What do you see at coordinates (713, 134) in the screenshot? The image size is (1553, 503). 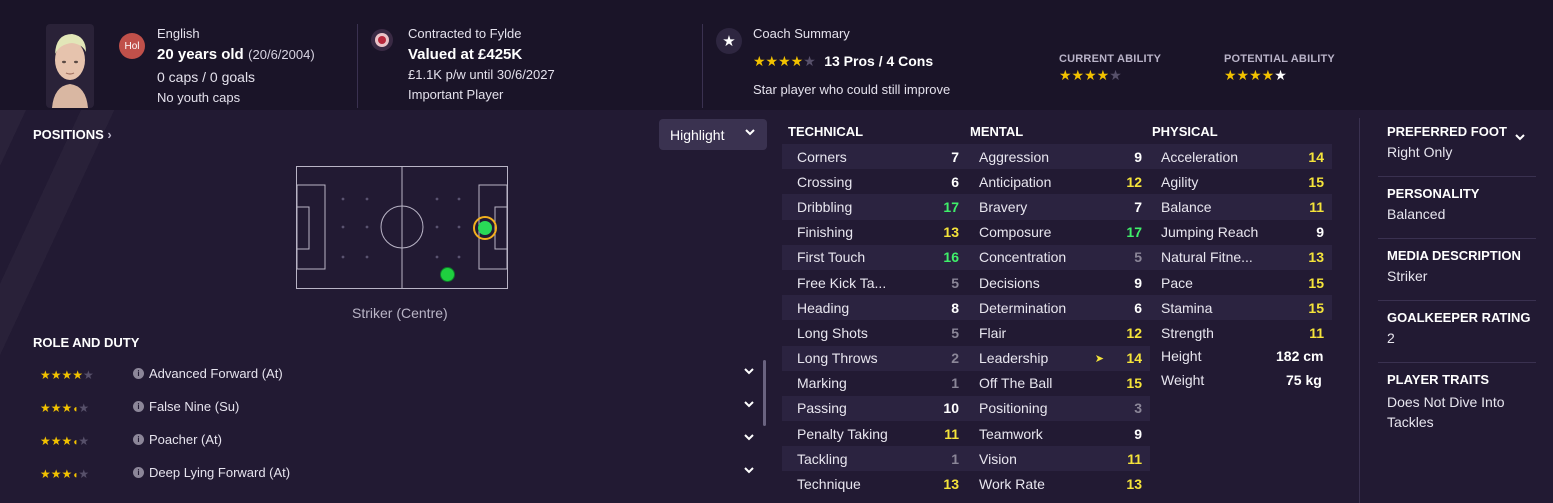 I see `highlight-dropdown: Highlight` at bounding box center [713, 134].